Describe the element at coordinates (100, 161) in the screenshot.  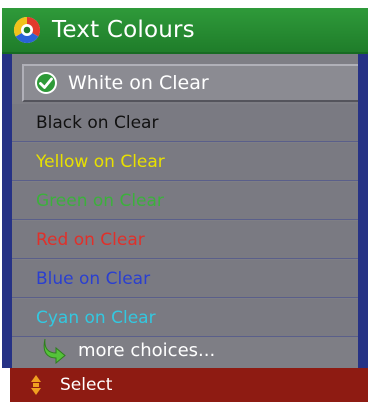
I see `option-label: Yellow on Clear` at that location.